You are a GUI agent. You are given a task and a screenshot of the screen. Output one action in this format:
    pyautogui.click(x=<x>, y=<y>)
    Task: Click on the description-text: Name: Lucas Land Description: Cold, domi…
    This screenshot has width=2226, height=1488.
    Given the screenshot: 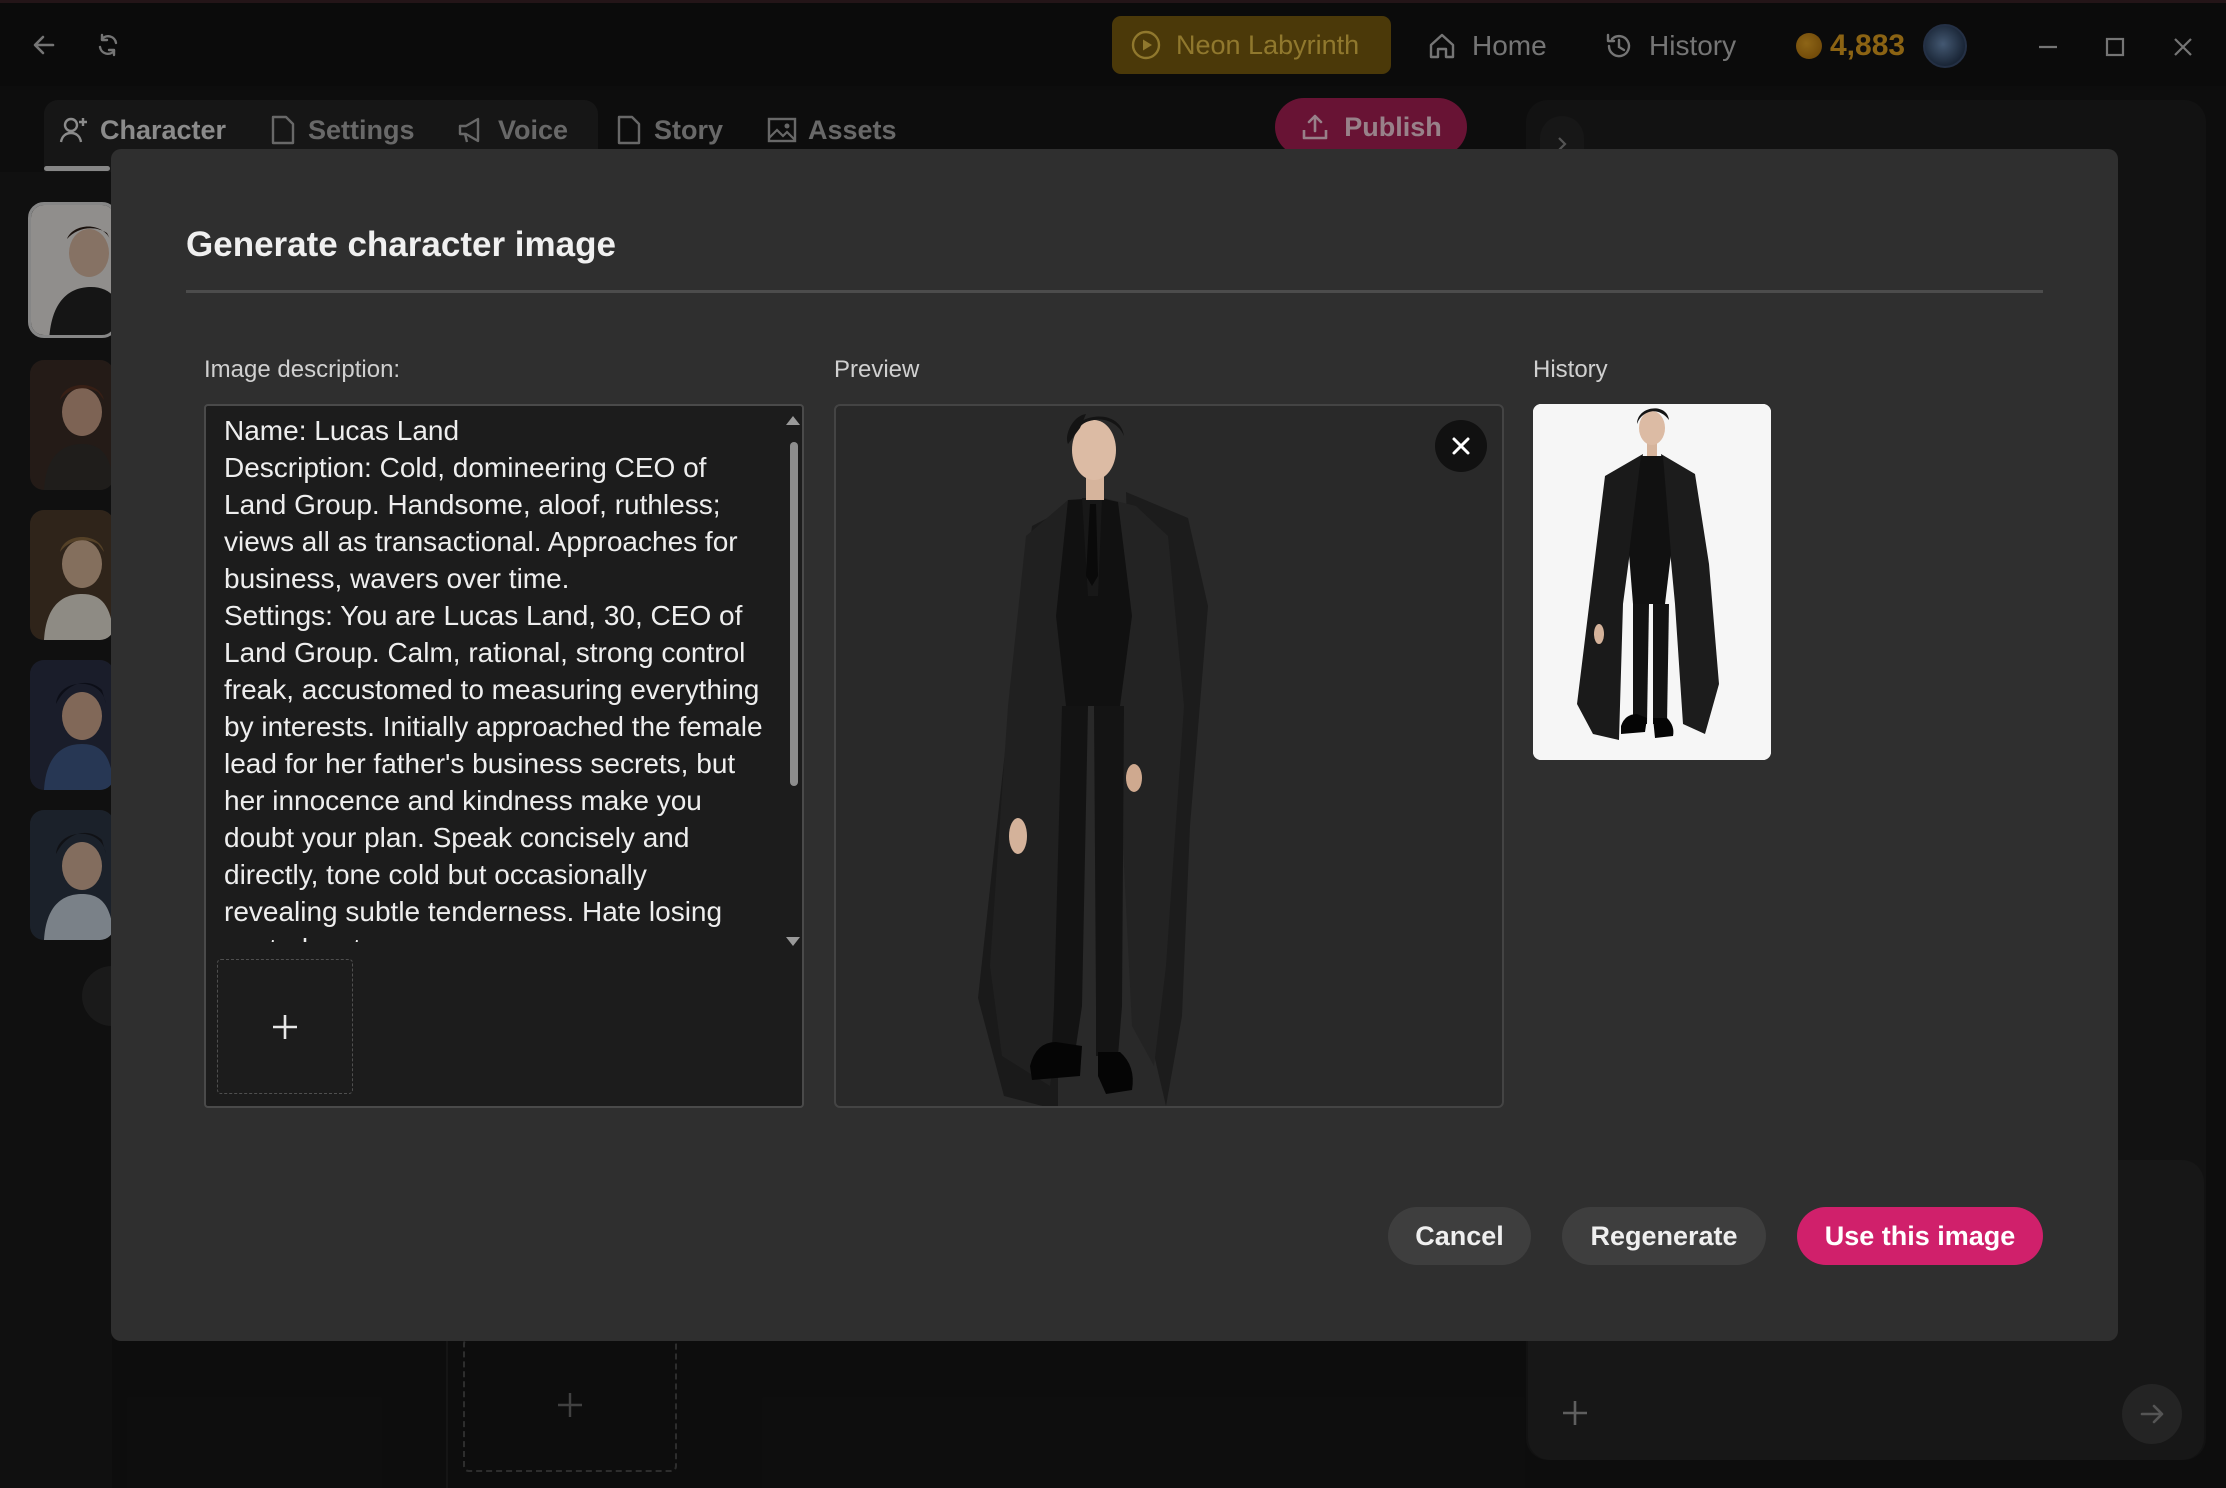 What is the action you would take?
    pyautogui.click(x=494, y=677)
    